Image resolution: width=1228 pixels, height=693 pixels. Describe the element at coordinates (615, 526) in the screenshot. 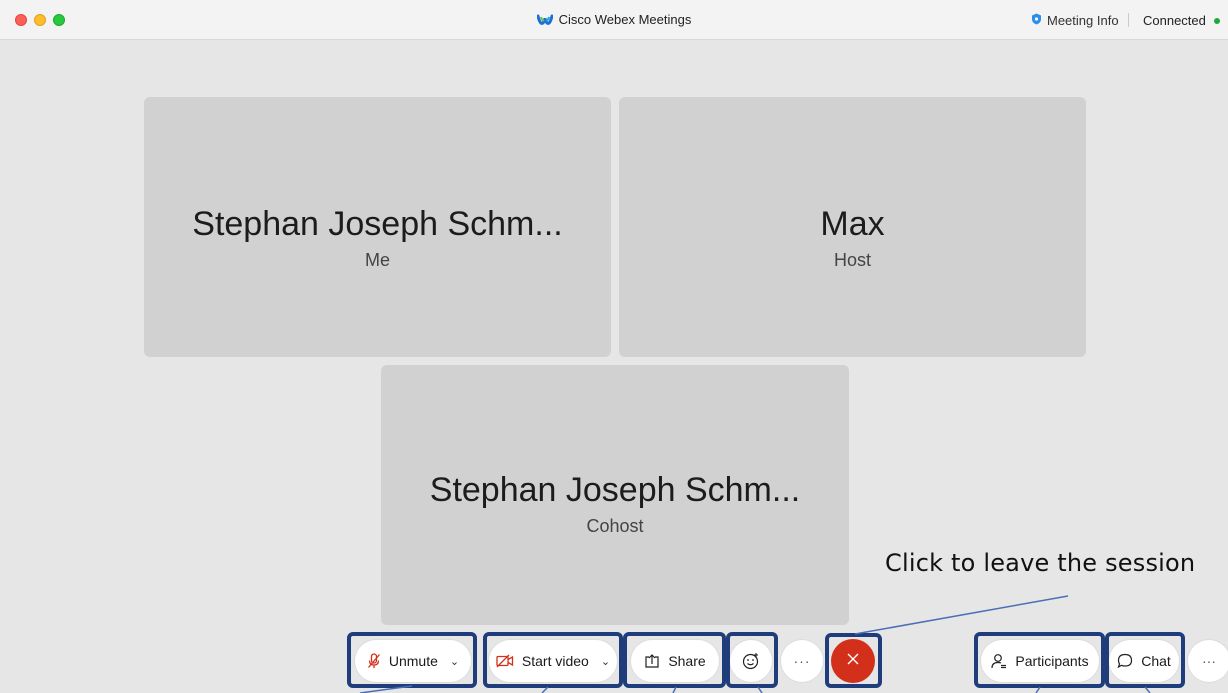

I see `participant-role: Cohost` at that location.